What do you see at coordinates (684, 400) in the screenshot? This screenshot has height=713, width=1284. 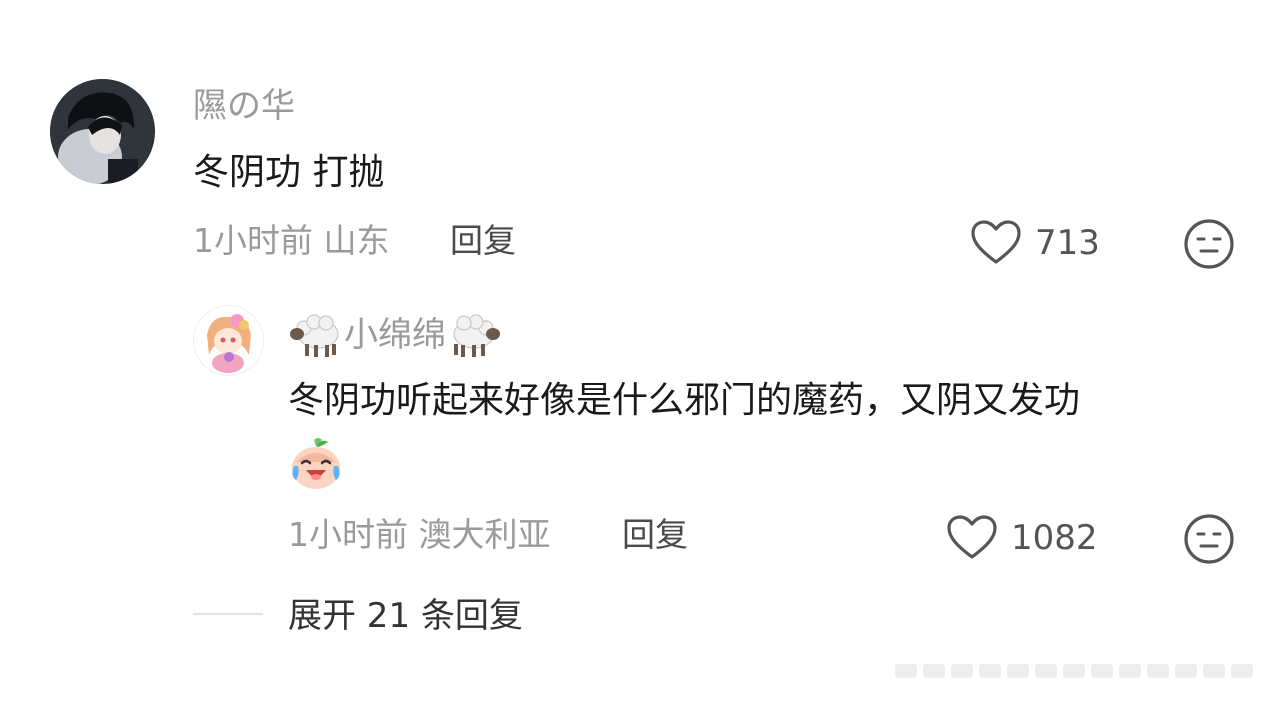 I see `reply-text: 冬阴功听起来好像是什么邪门的魔药，又阴又发功` at bounding box center [684, 400].